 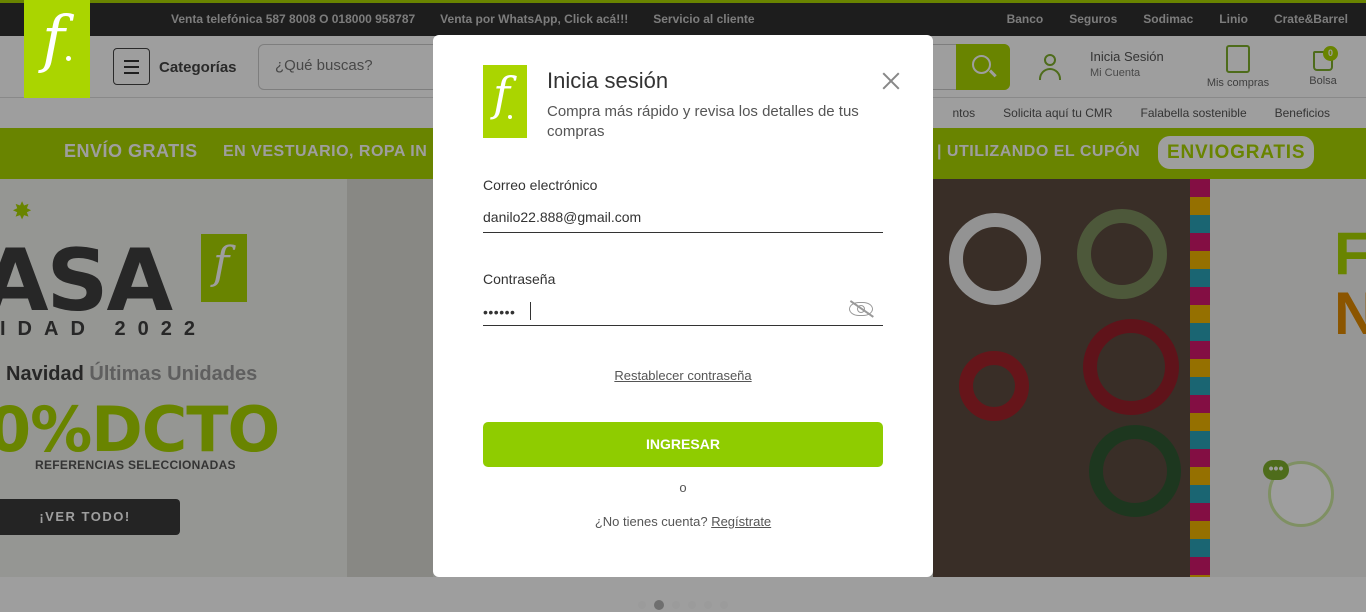 What do you see at coordinates (530, 311) in the screenshot?
I see `text-caret` at bounding box center [530, 311].